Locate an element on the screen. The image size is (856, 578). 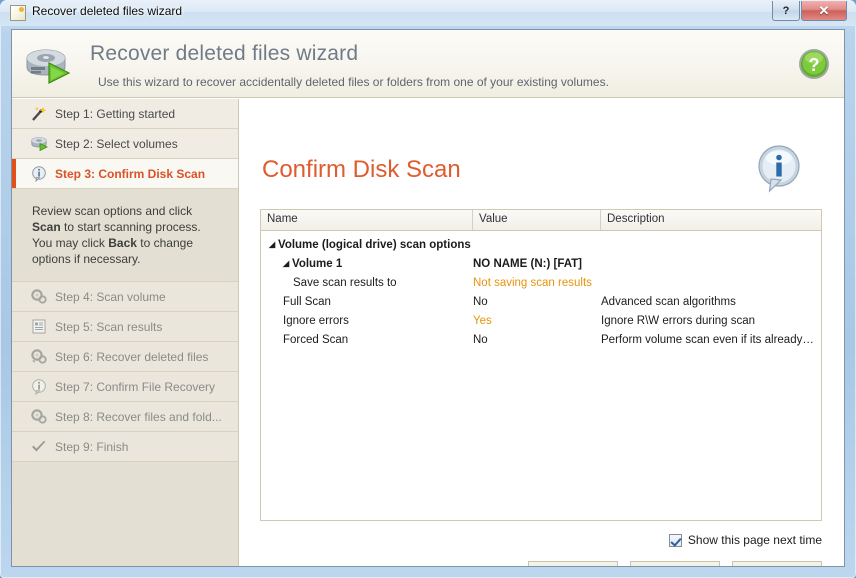
page-title: Confirm Disk Scan is located at coordinates (361, 169).